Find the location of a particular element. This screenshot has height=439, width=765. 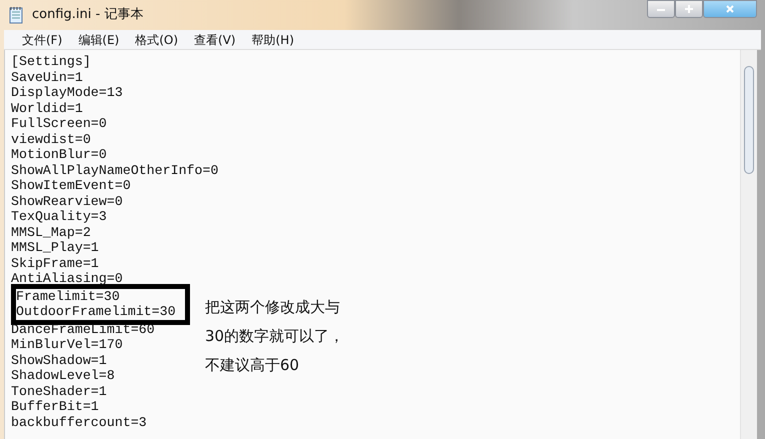

code-line: ShowItemEvent=0 is located at coordinates (71, 186).